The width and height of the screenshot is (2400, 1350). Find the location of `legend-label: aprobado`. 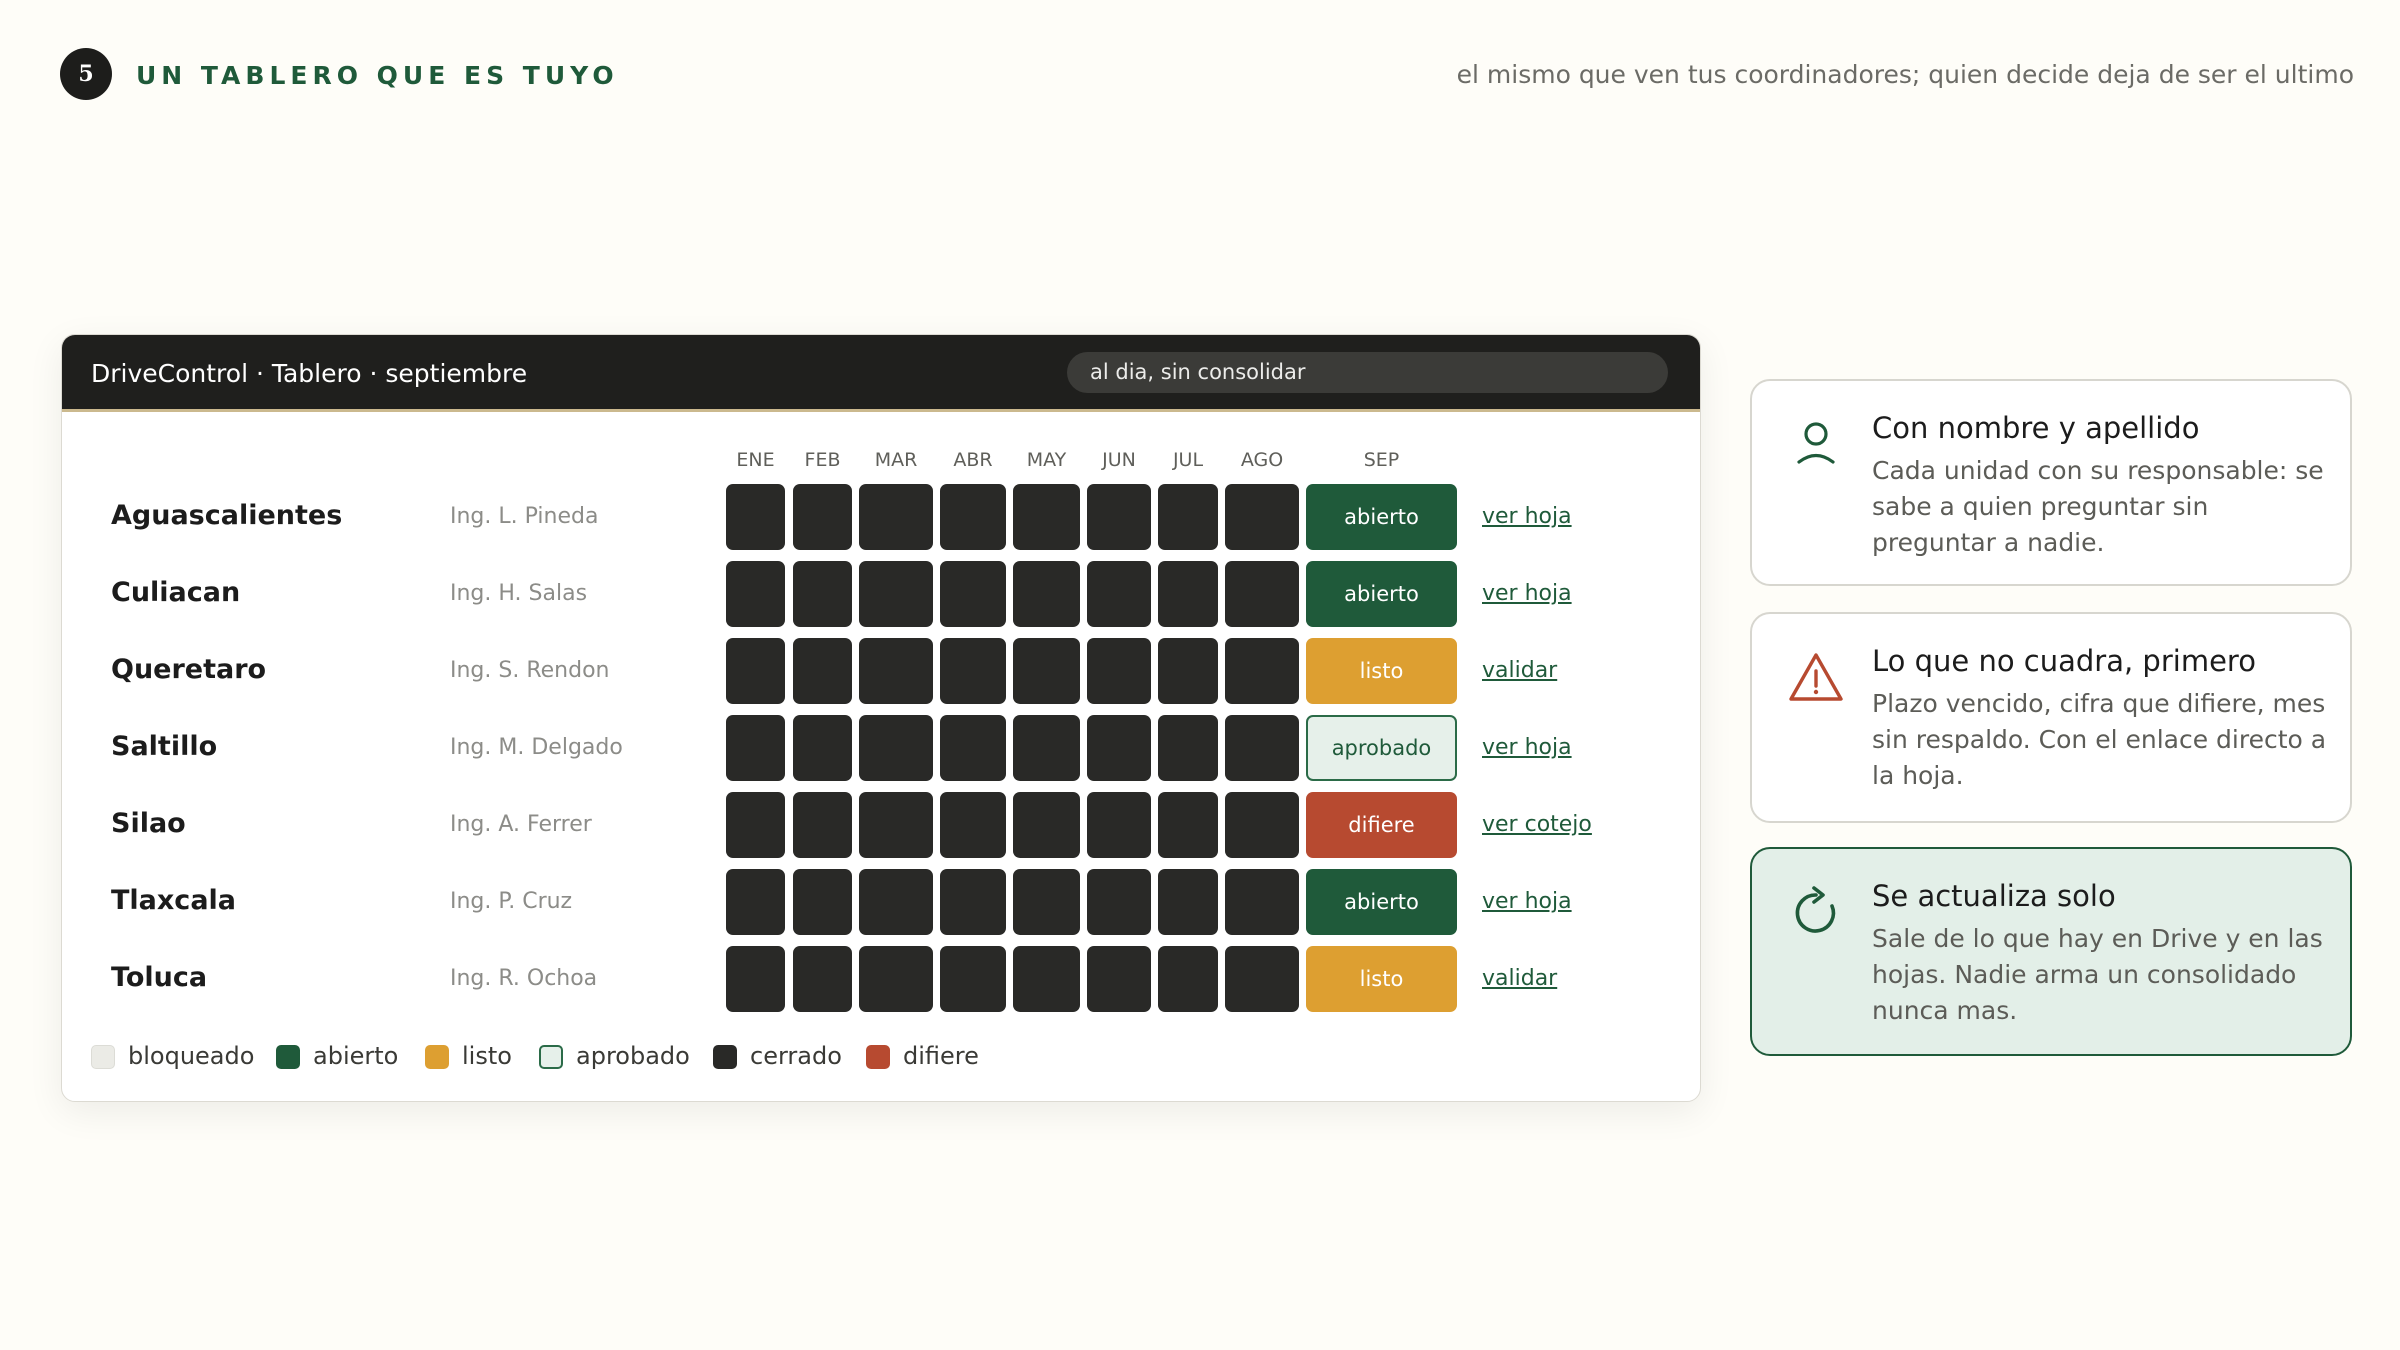

legend-label: aprobado is located at coordinates (633, 1056).